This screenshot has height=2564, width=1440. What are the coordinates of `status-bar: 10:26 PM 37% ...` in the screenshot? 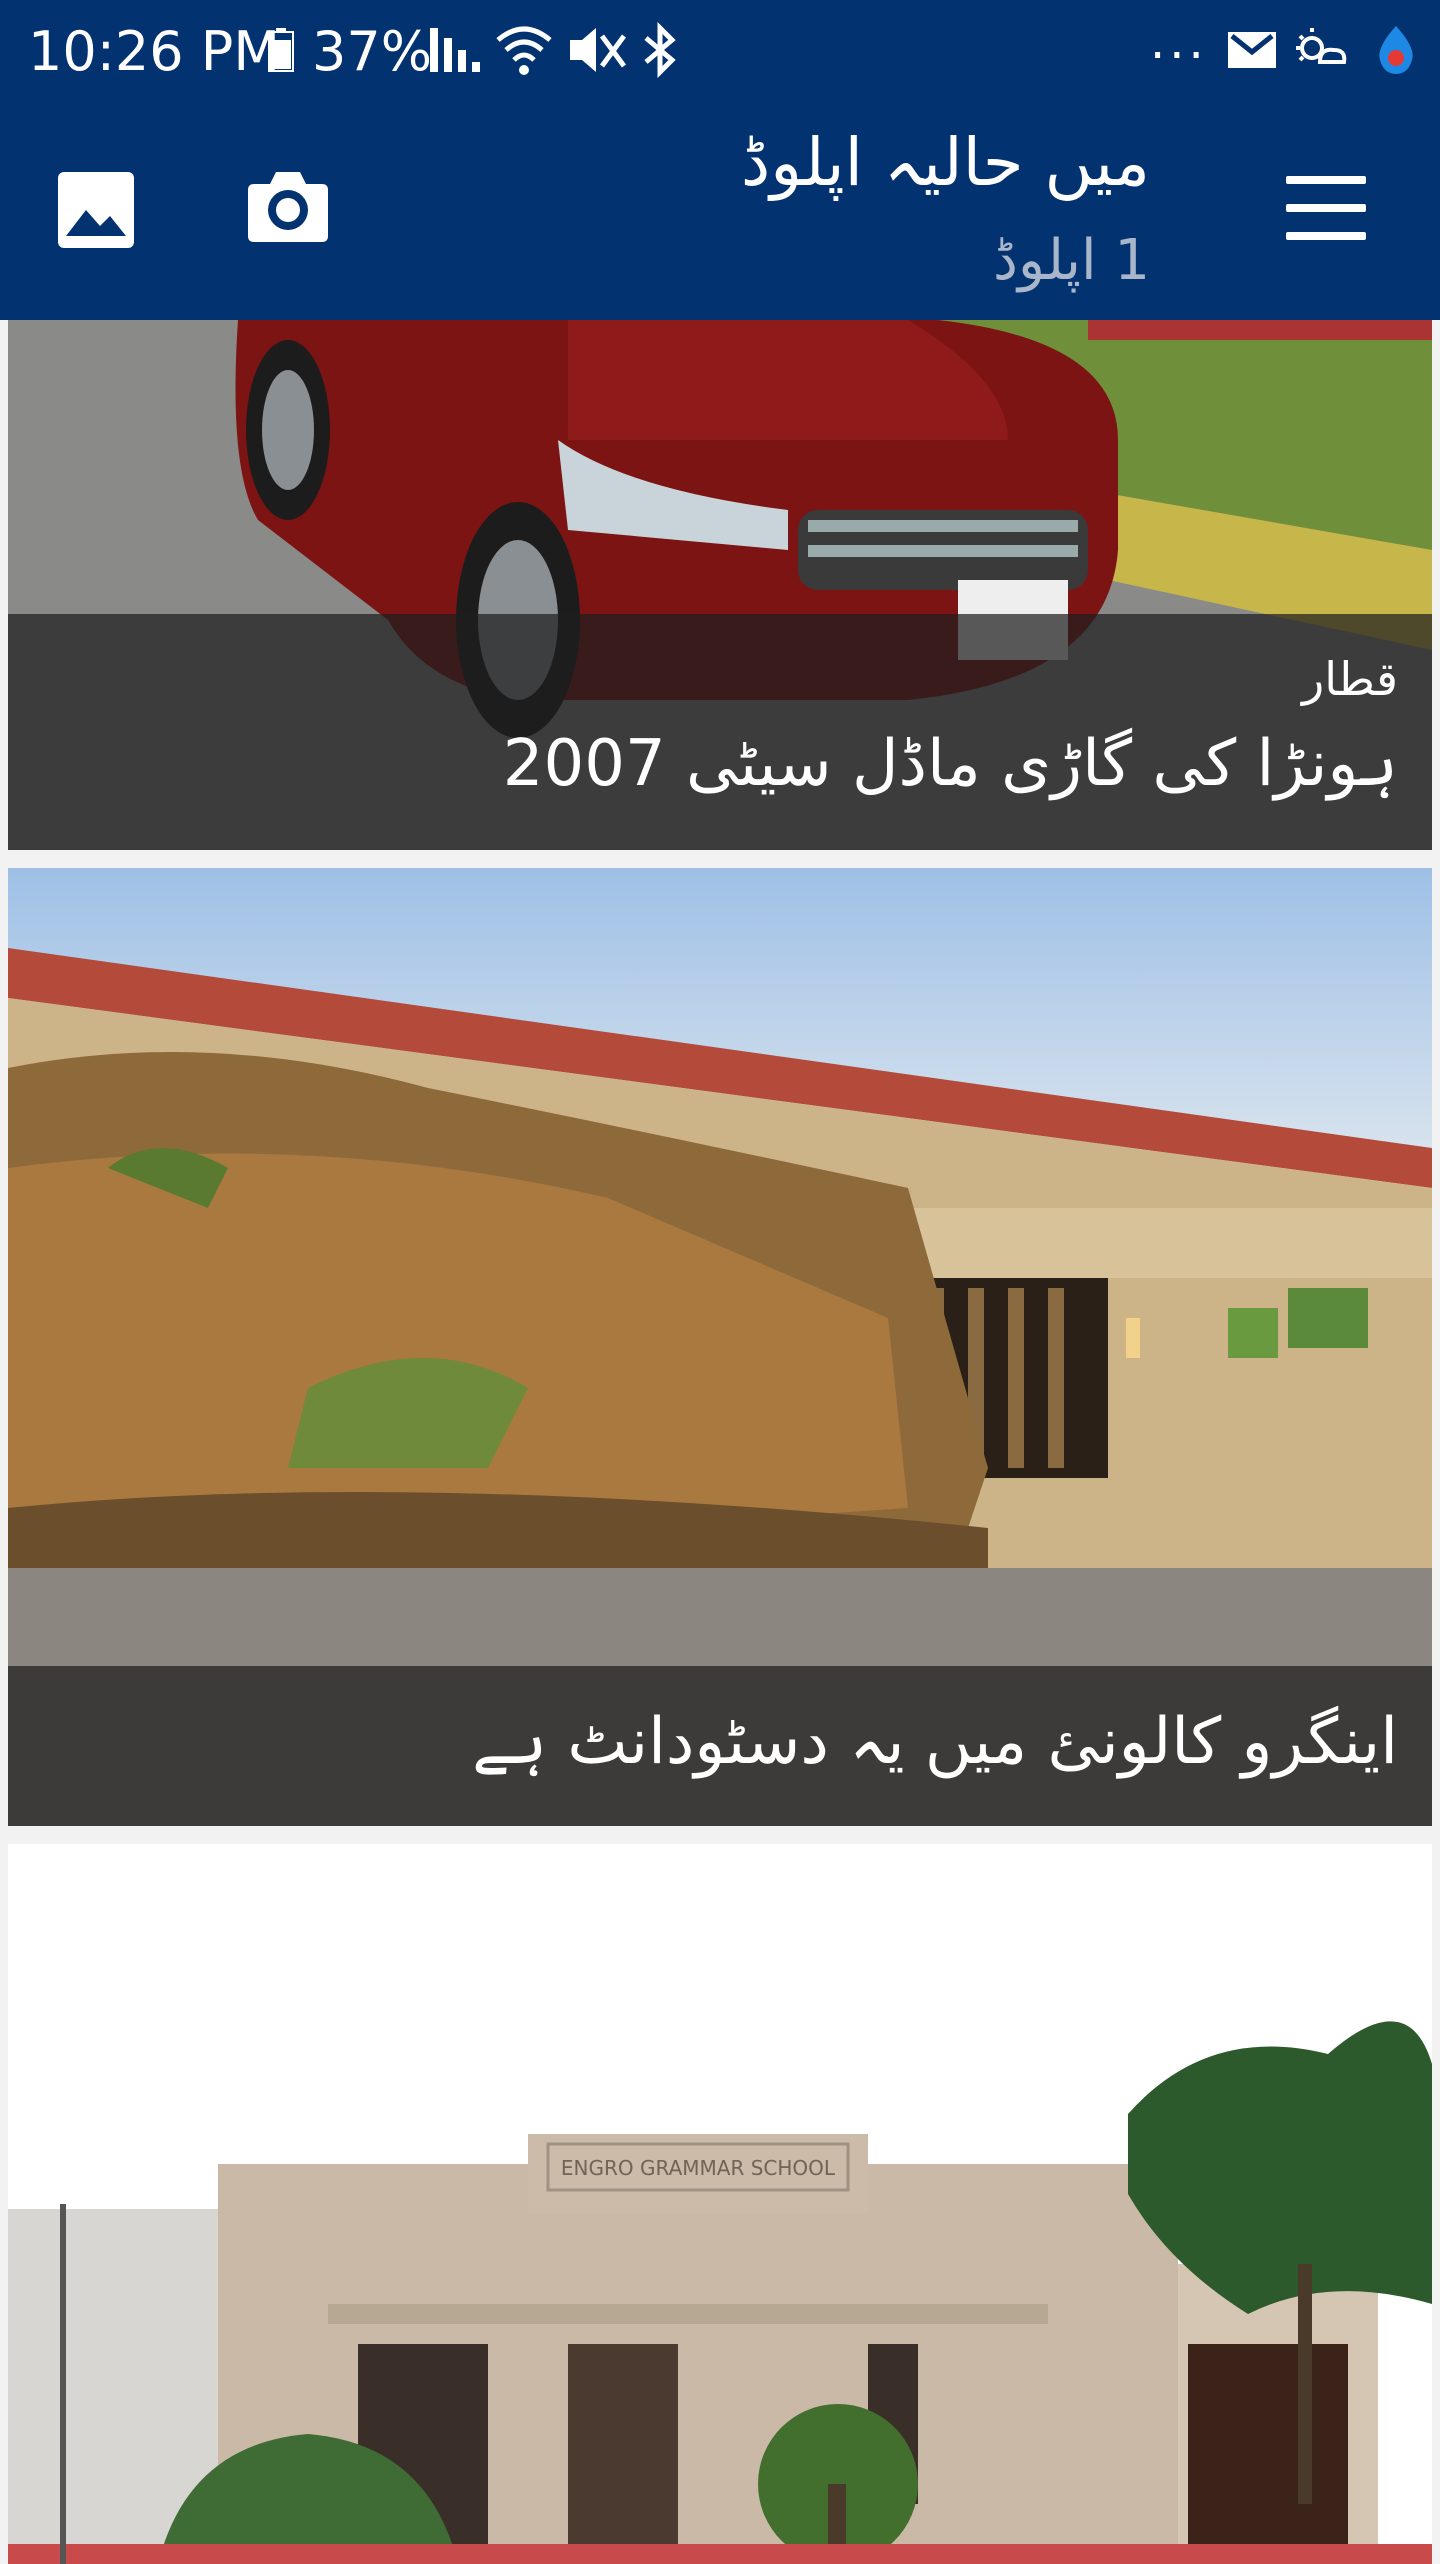 It's located at (720, 50).